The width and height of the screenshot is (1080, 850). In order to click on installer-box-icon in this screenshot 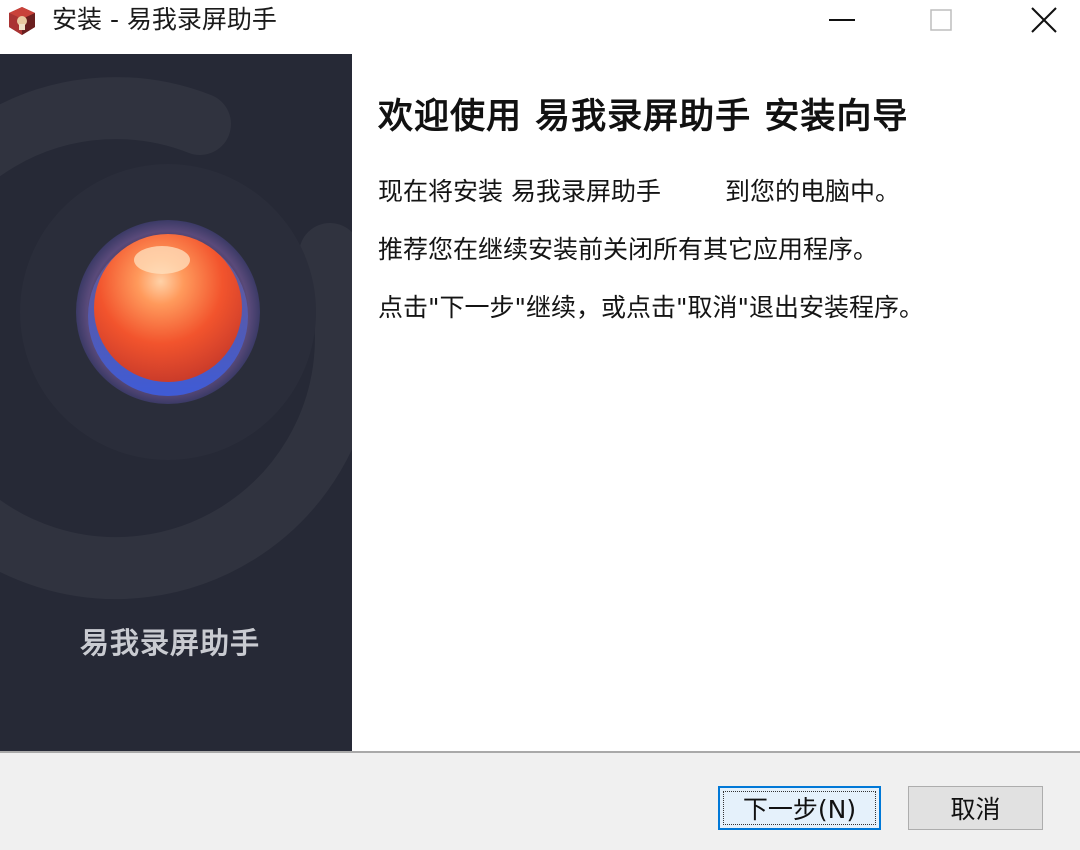, I will do `click(22, 21)`.